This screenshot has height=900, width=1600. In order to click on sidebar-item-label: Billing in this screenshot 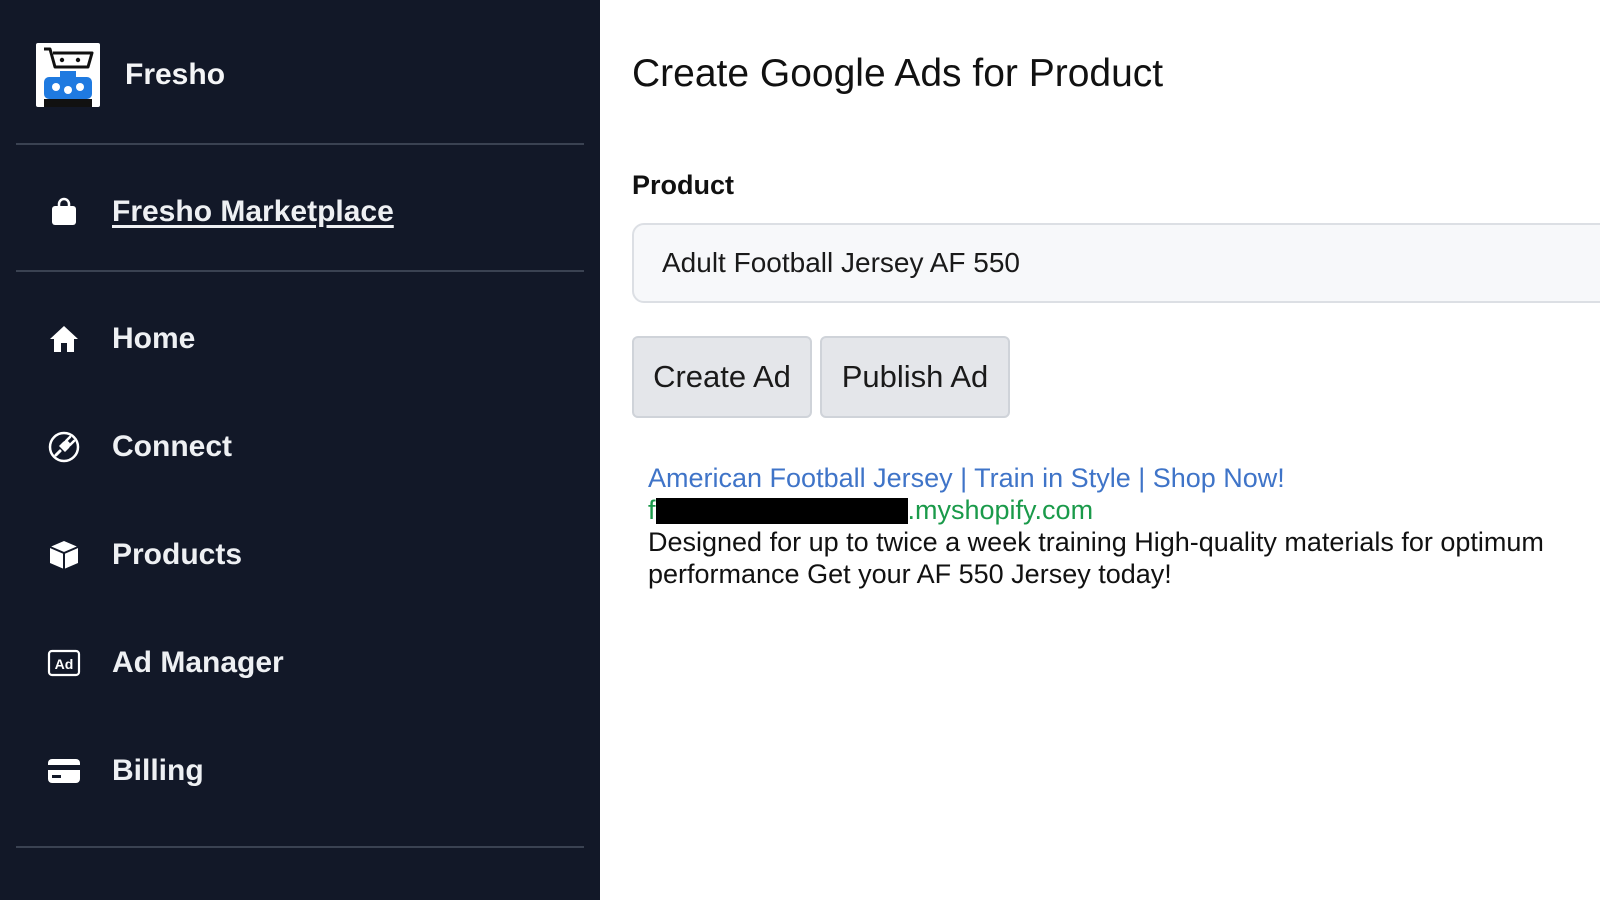, I will do `click(158, 770)`.